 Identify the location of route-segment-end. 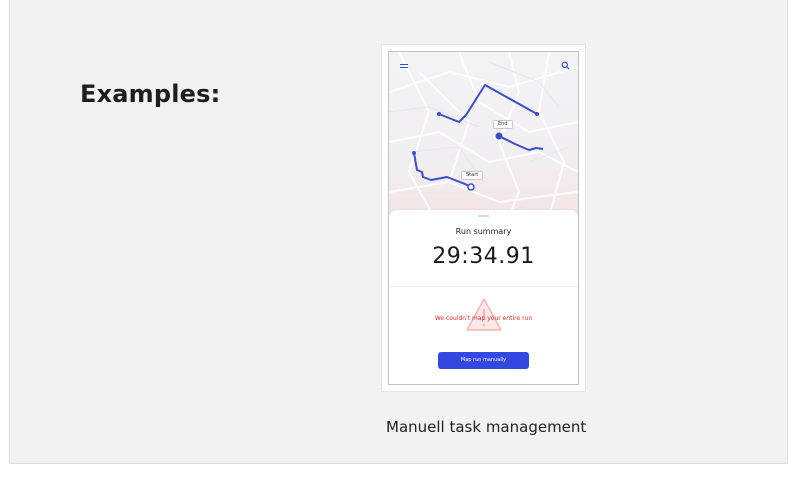
(521, 143).